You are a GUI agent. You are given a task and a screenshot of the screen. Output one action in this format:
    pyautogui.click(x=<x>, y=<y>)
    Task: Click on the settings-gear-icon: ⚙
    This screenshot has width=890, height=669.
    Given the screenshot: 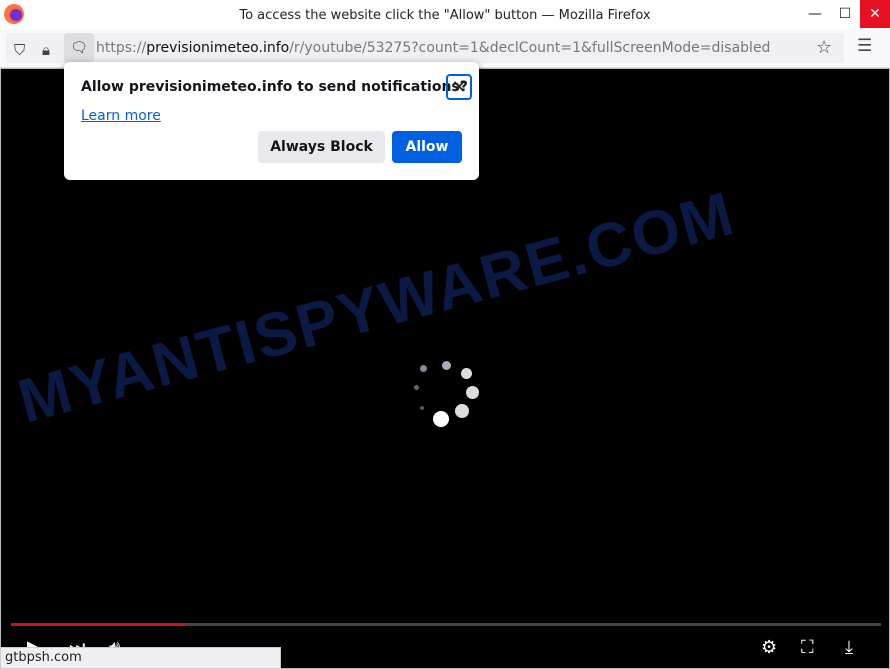 What is the action you would take?
    pyautogui.click(x=769, y=647)
    